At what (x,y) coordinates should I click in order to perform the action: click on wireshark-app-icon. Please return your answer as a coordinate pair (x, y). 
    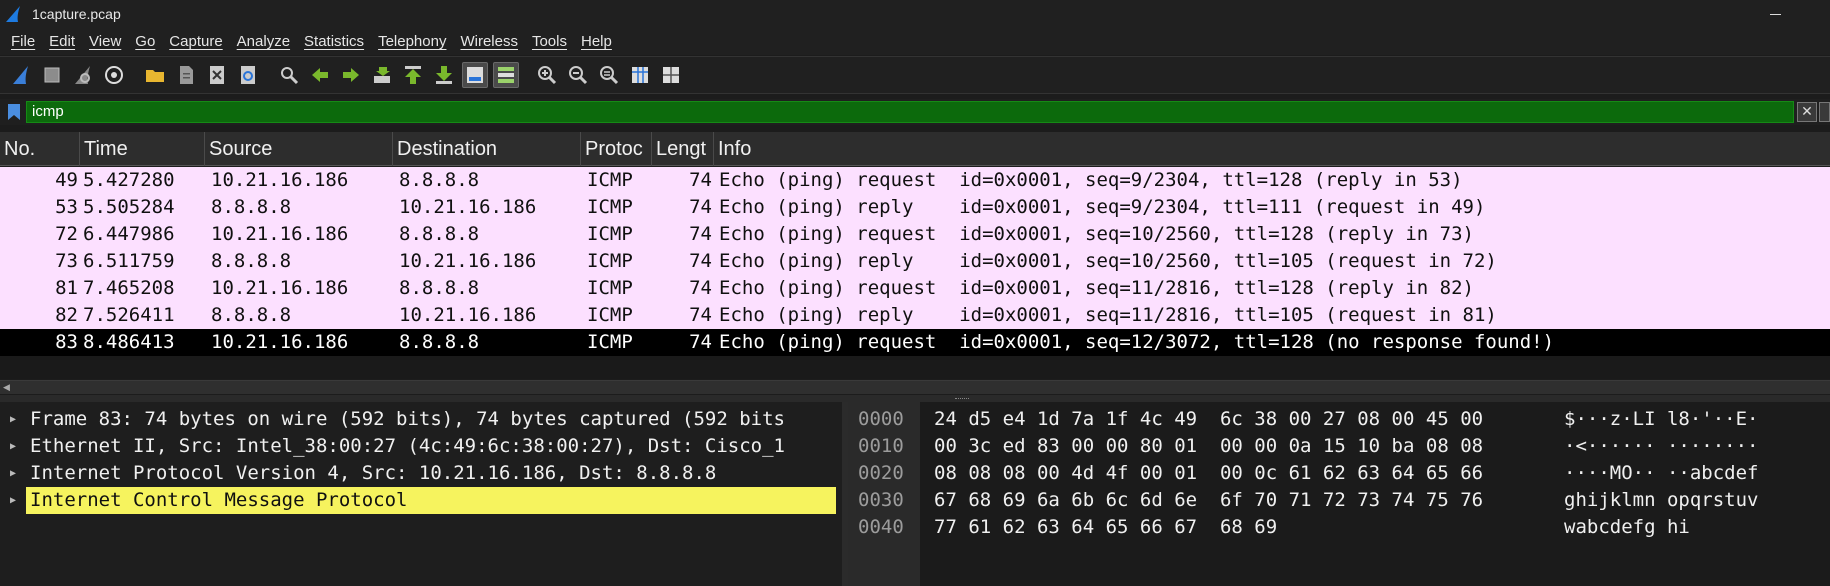
    Looking at the image, I should click on (13, 14).